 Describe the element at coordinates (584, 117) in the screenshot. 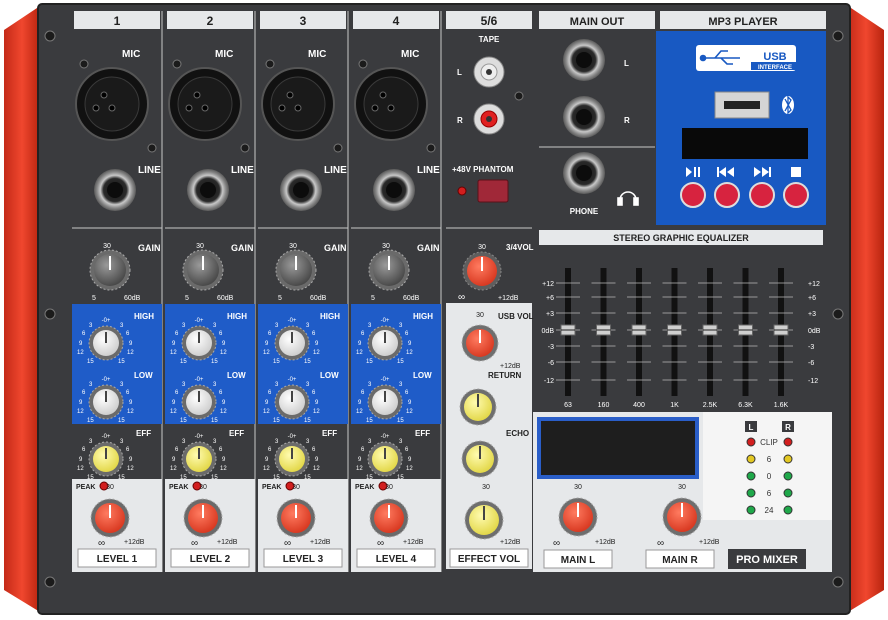

I see `main-out-r-jack` at that location.